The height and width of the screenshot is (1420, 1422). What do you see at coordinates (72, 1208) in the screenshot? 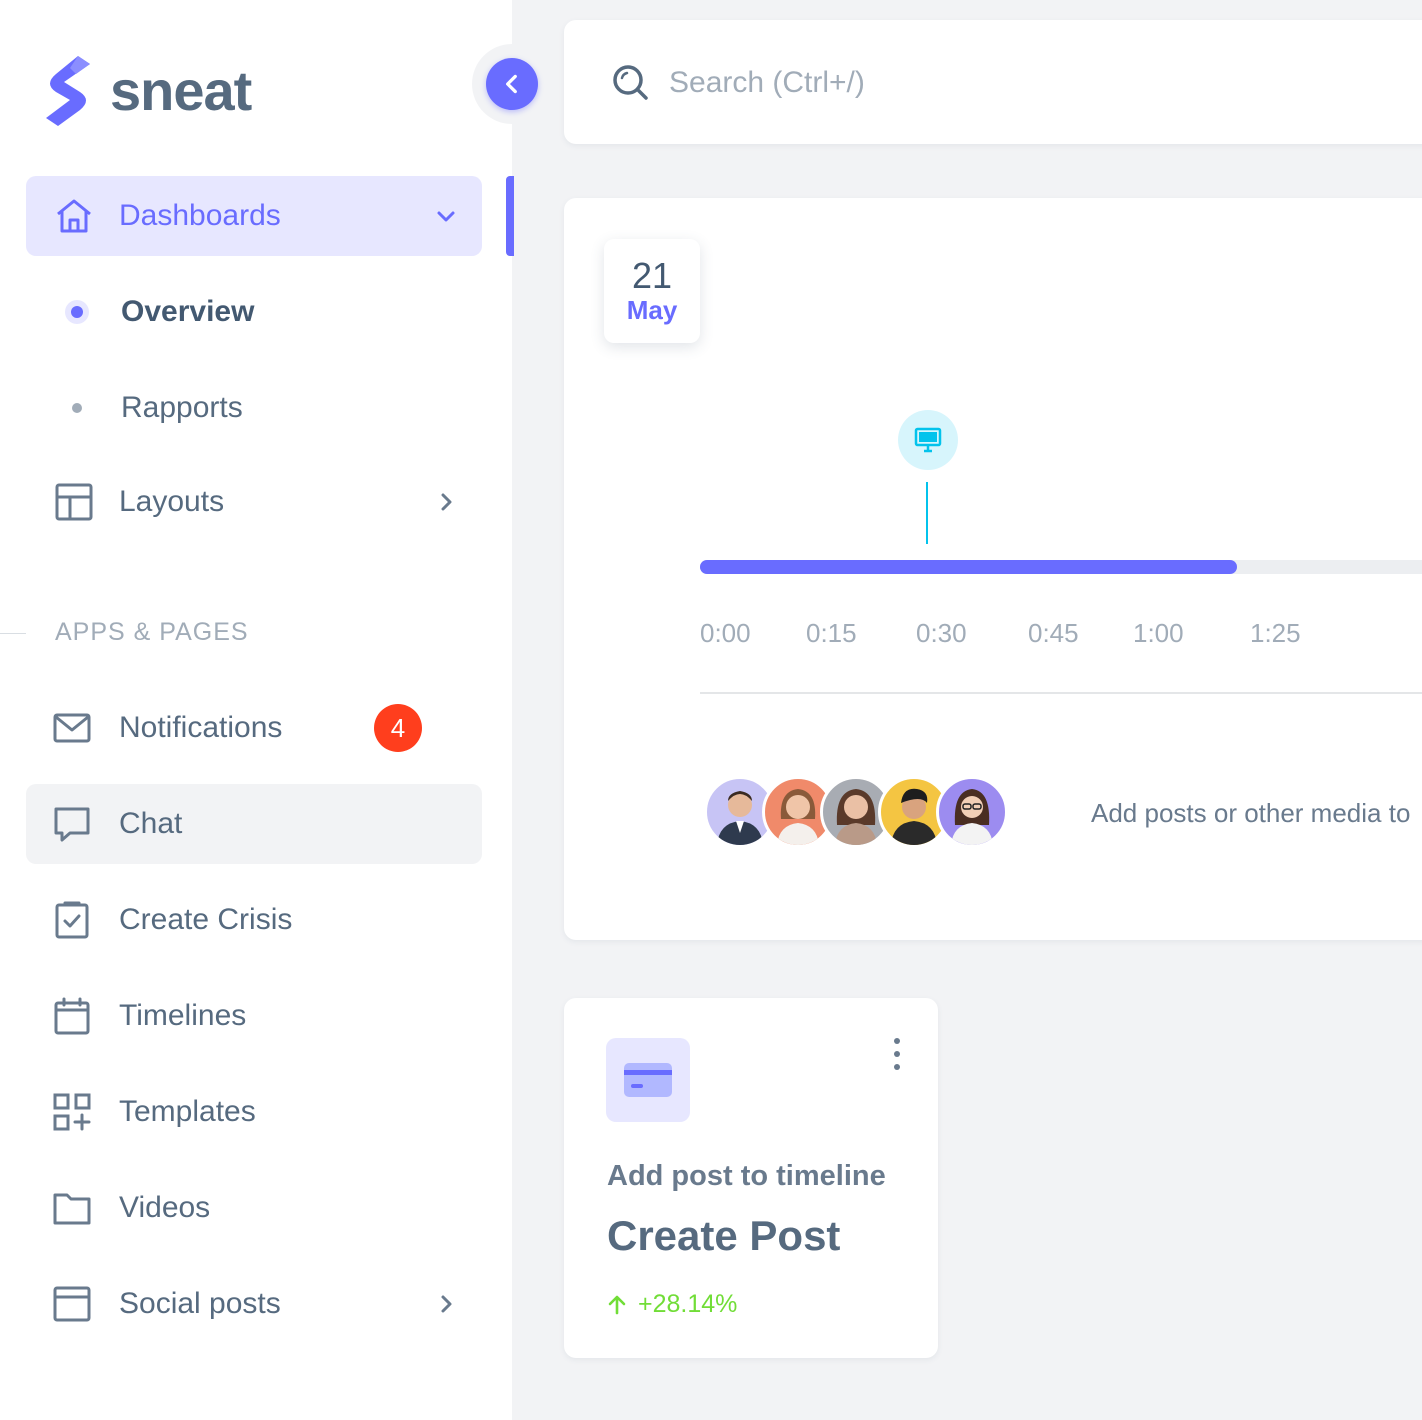
I see `folder-icon` at bounding box center [72, 1208].